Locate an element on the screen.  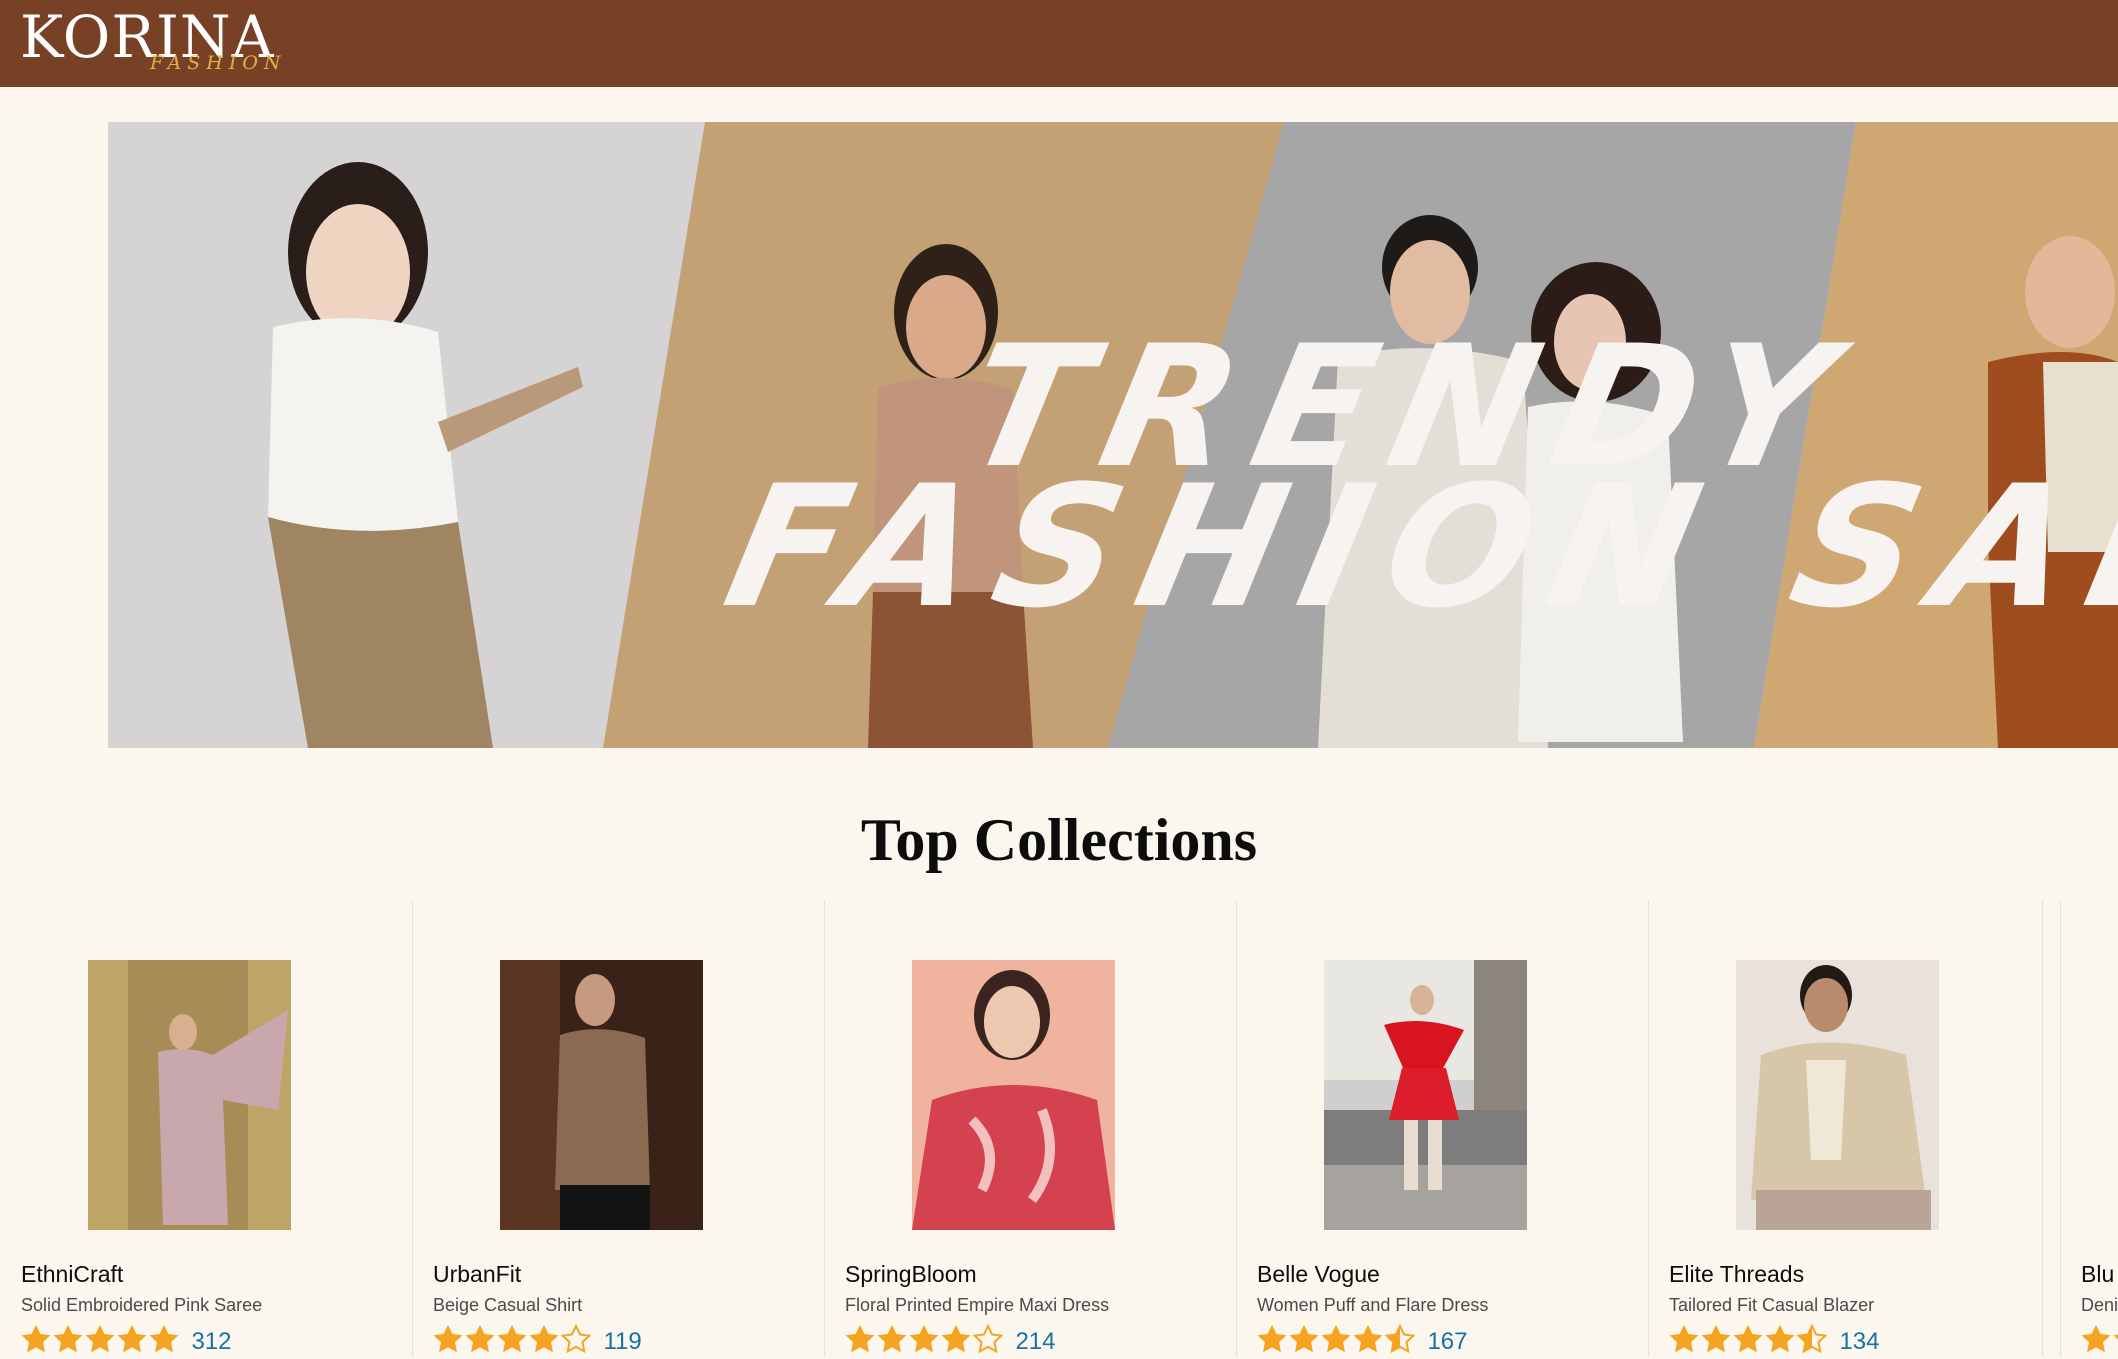
product-brand: SpringBloom is located at coordinates (911, 1274).